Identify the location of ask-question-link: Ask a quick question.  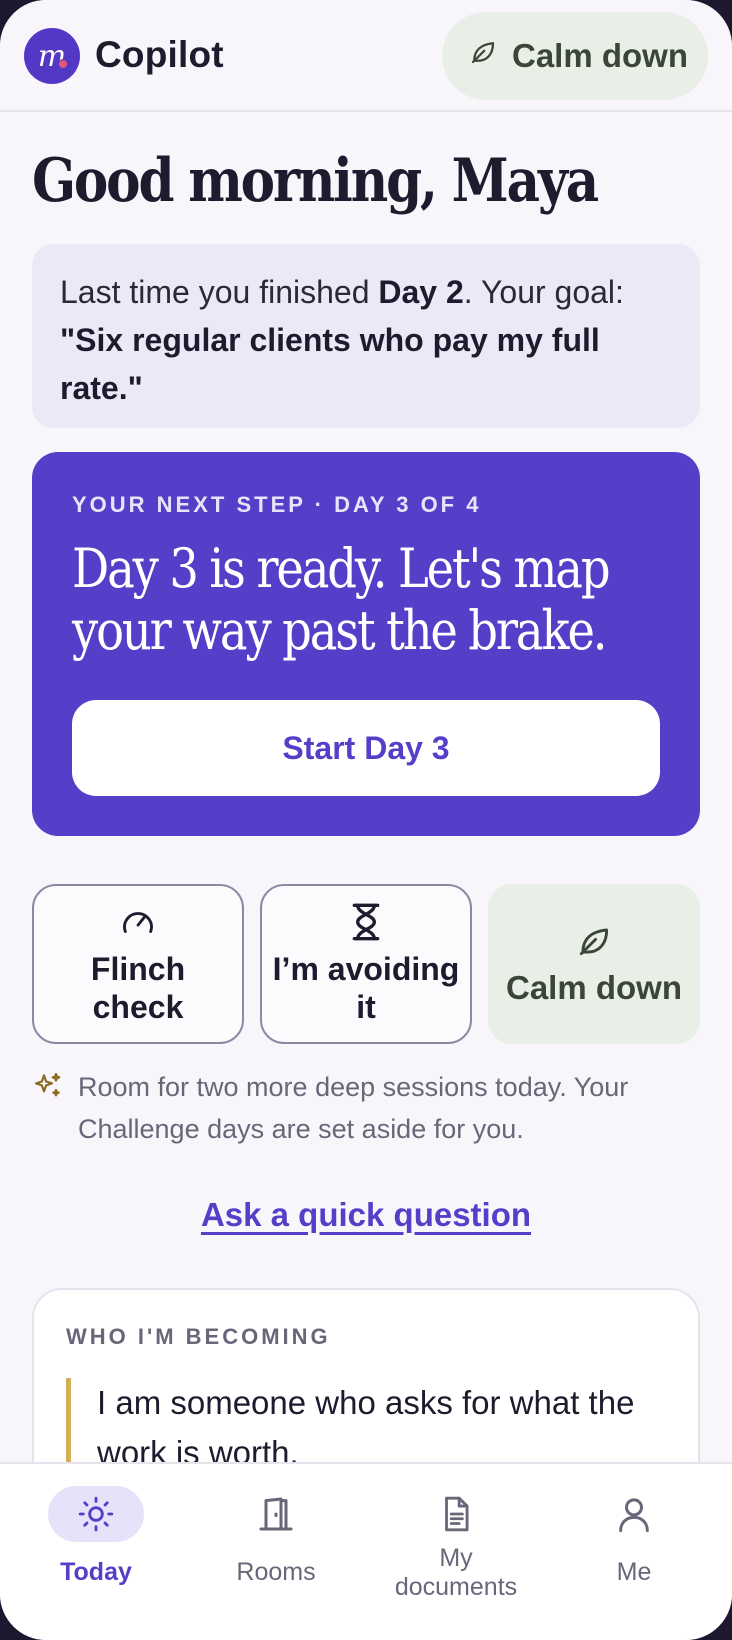
(366, 1215).